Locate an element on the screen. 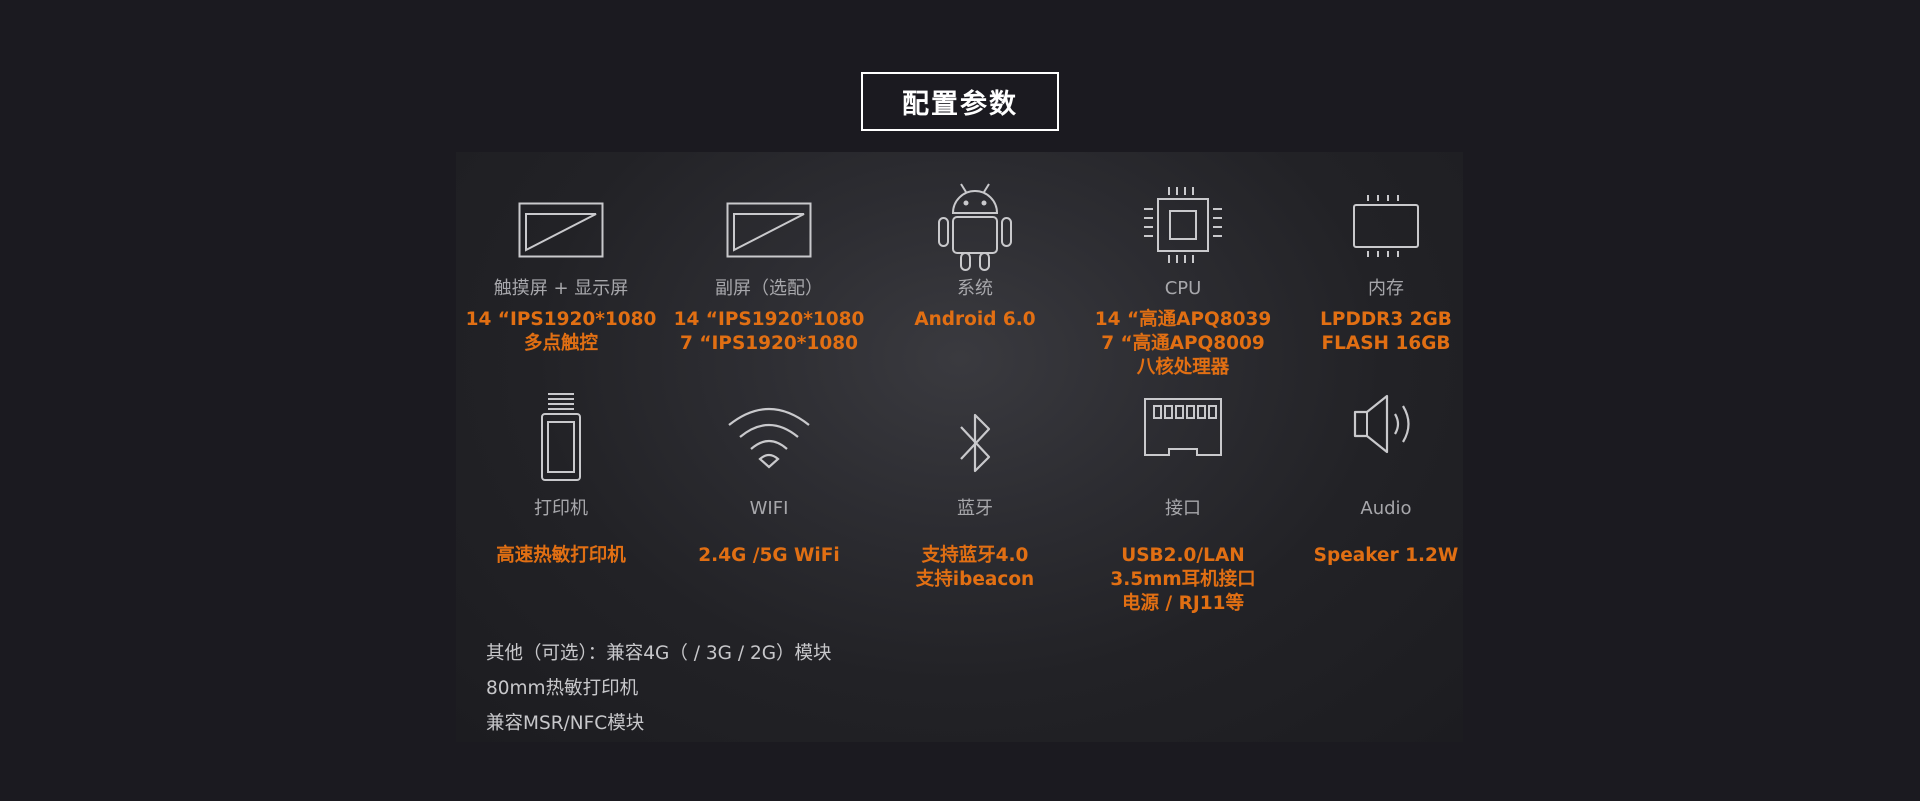  spec-values: 高速热敏打印机 is located at coordinates (561, 556).